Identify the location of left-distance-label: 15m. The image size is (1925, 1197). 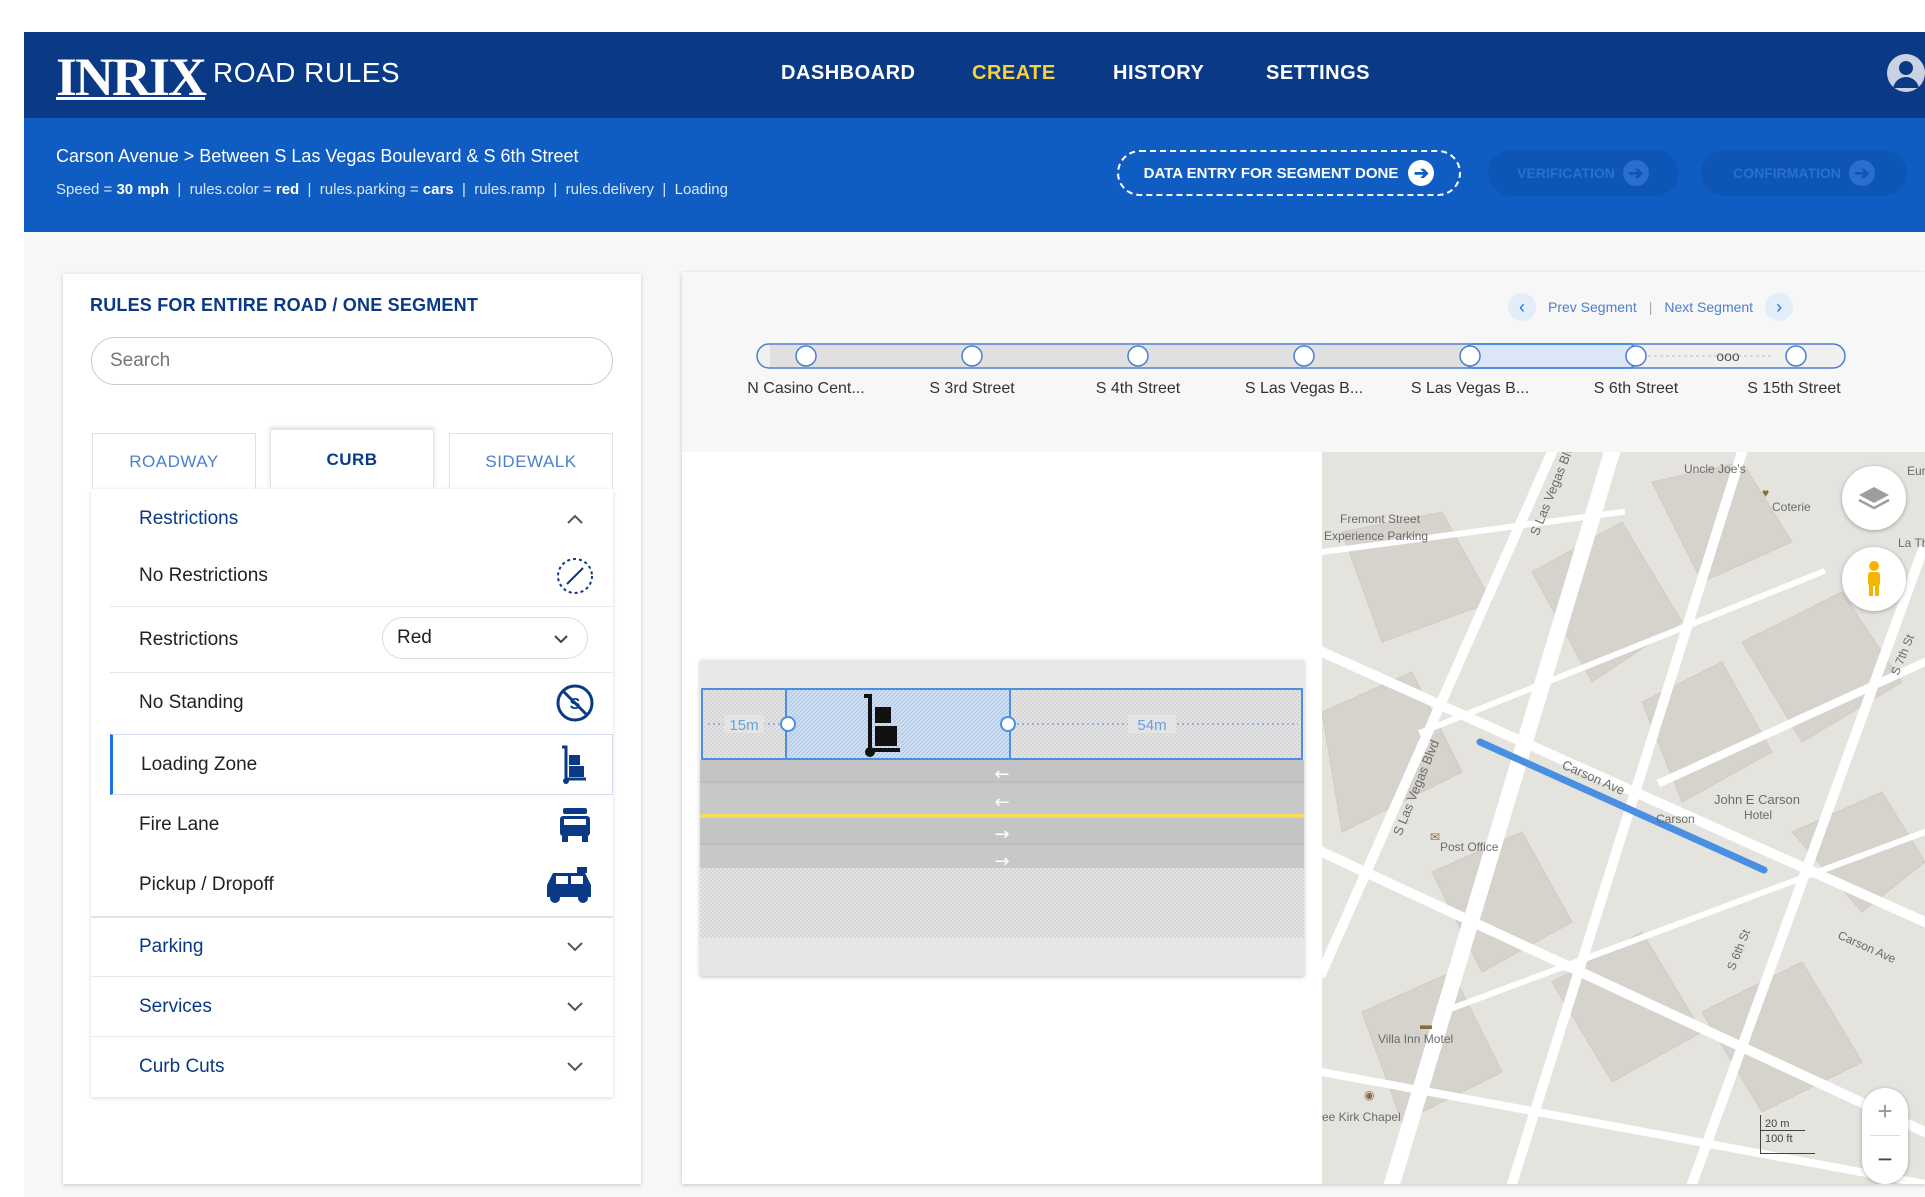
(743, 725).